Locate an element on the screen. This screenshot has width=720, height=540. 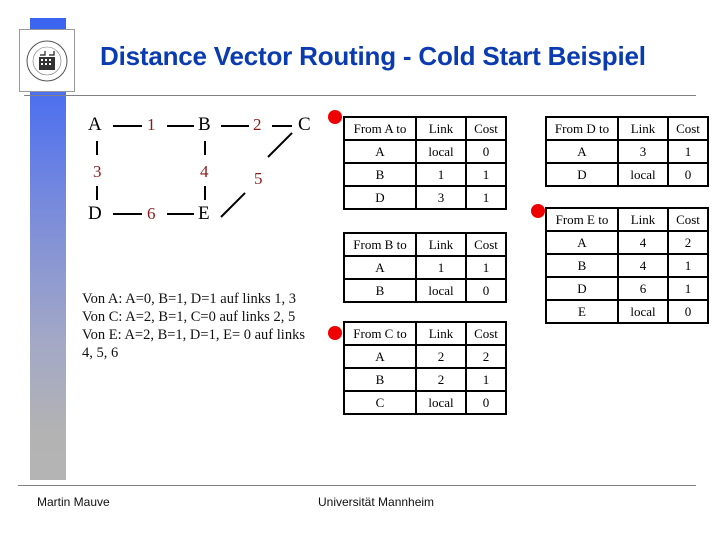
table-row: B local 0 is located at coordinates (425, 290).